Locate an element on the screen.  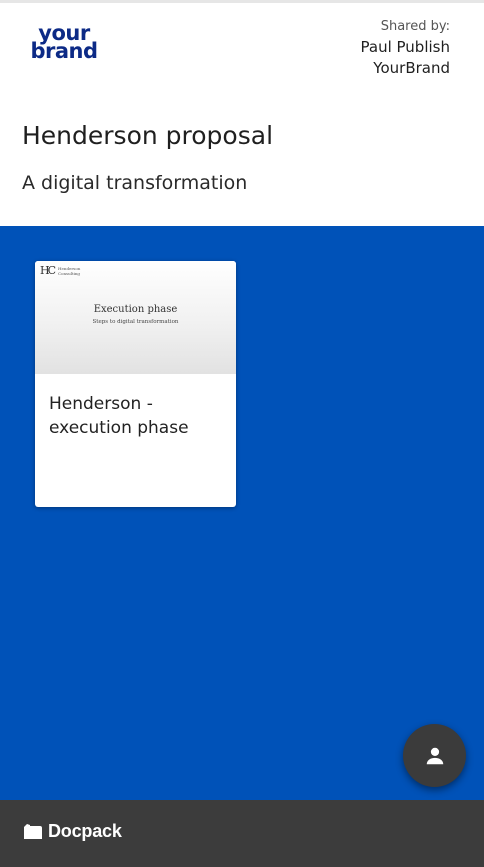
docpack-logo-icon is located at coordinates (33, 831).